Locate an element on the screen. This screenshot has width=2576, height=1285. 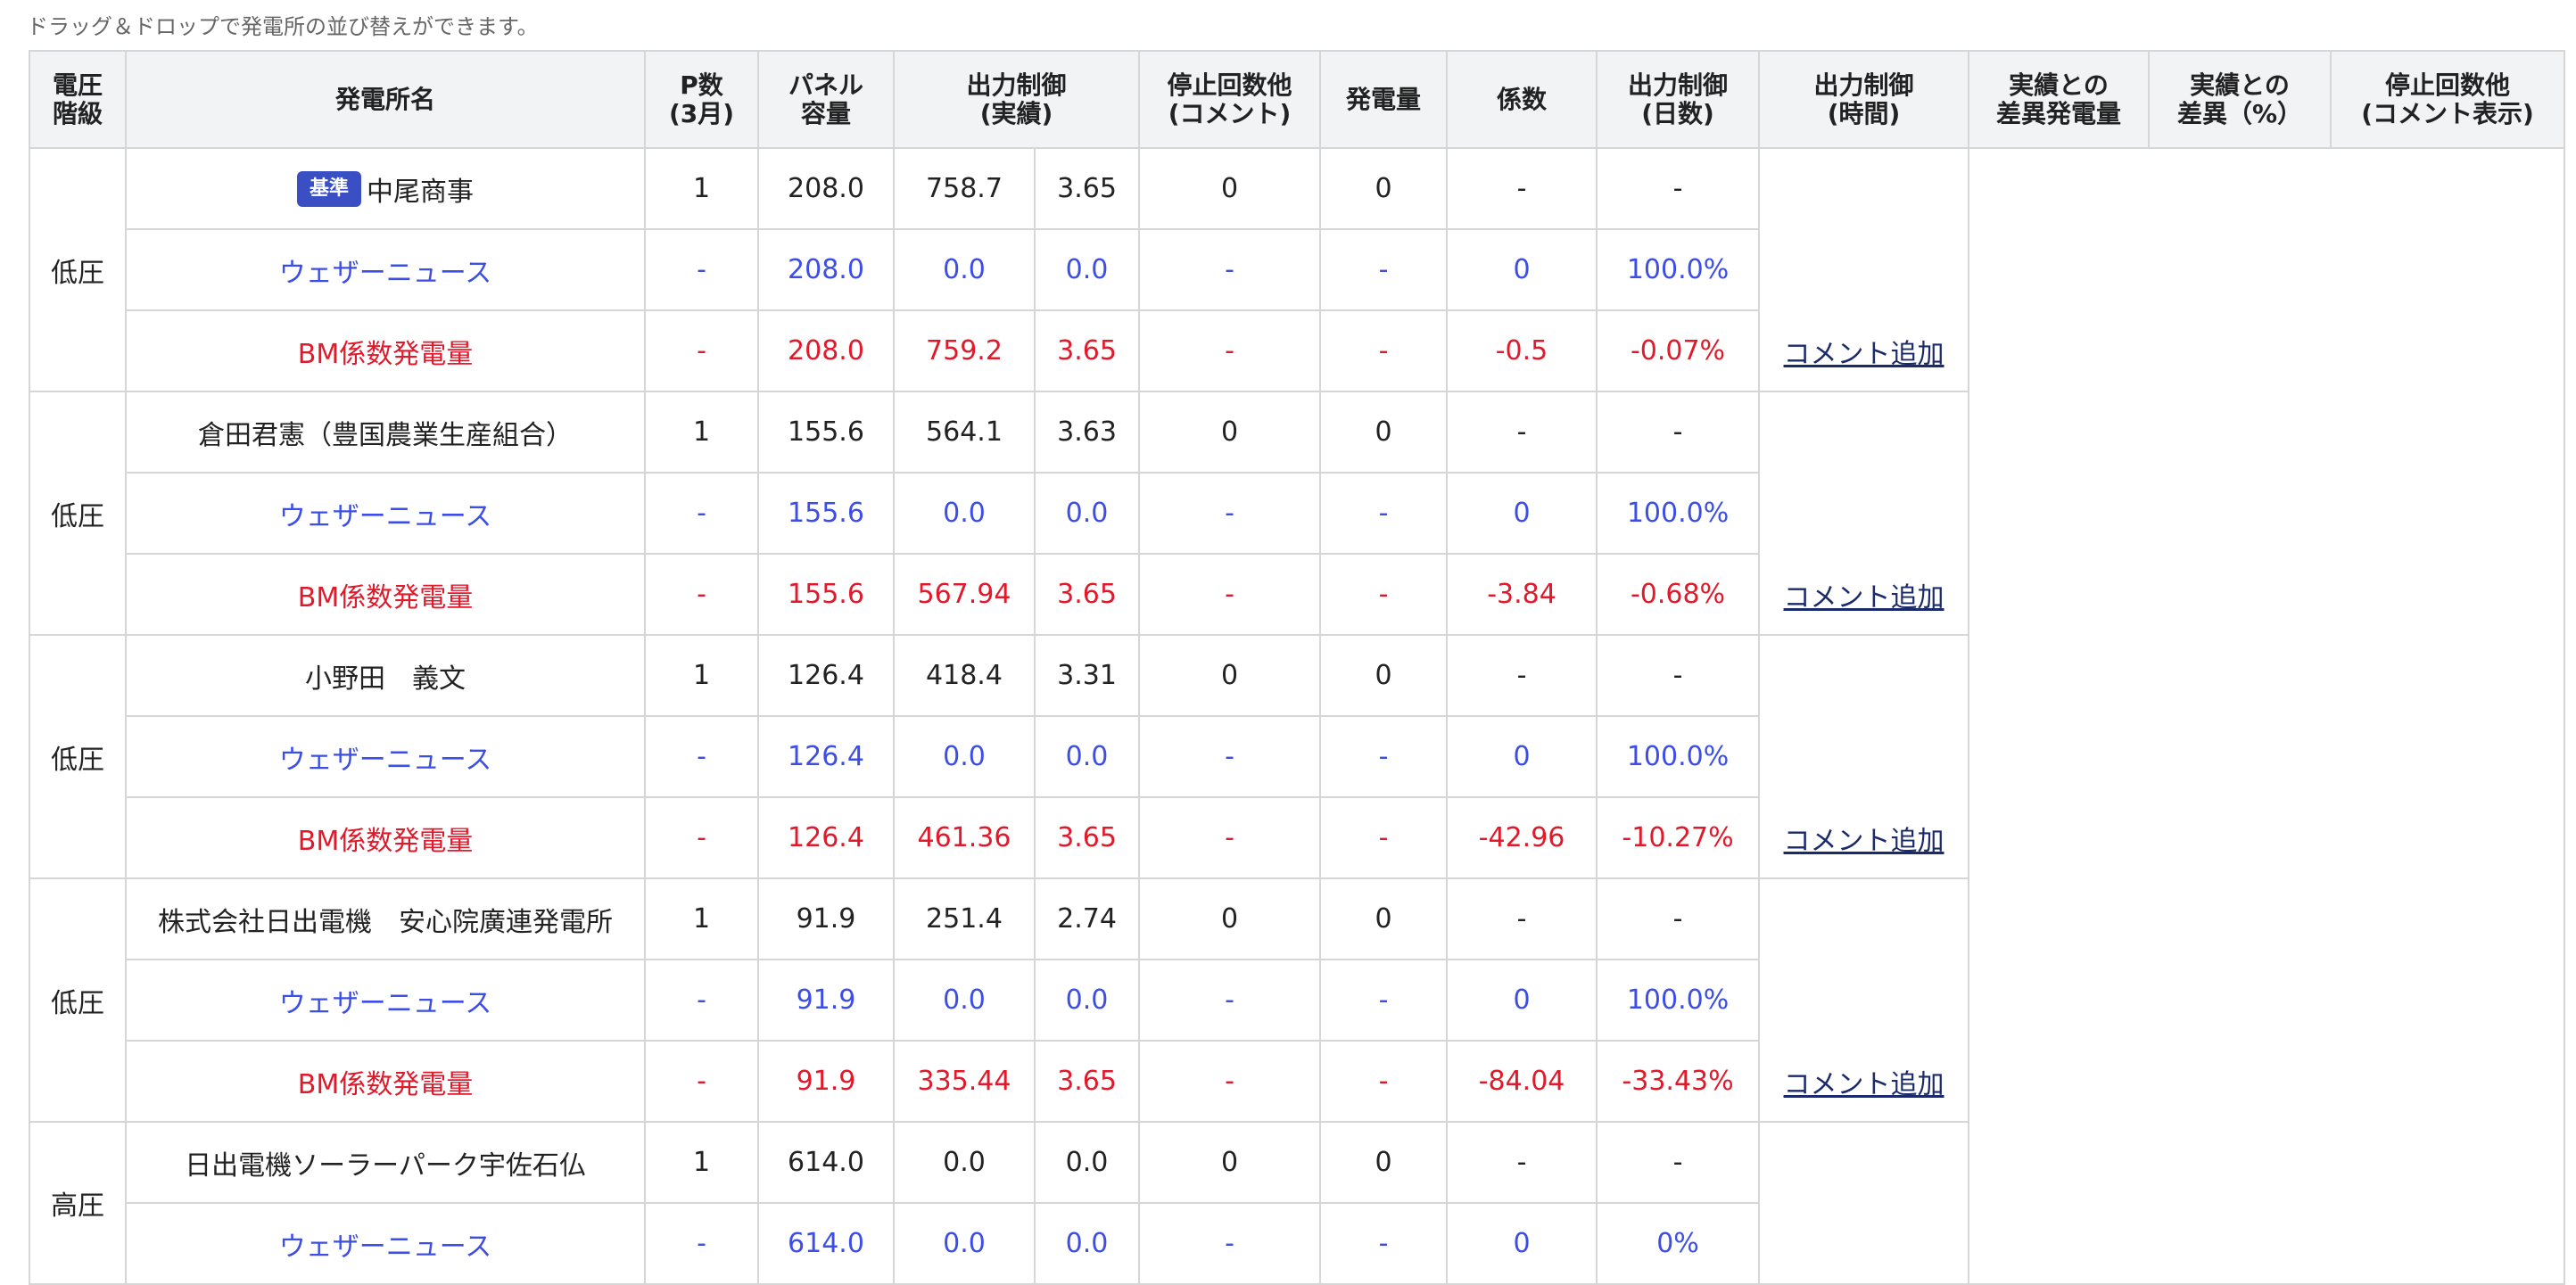
panel-capacity-cell: 208.0 is located at coordinates (826, 269).